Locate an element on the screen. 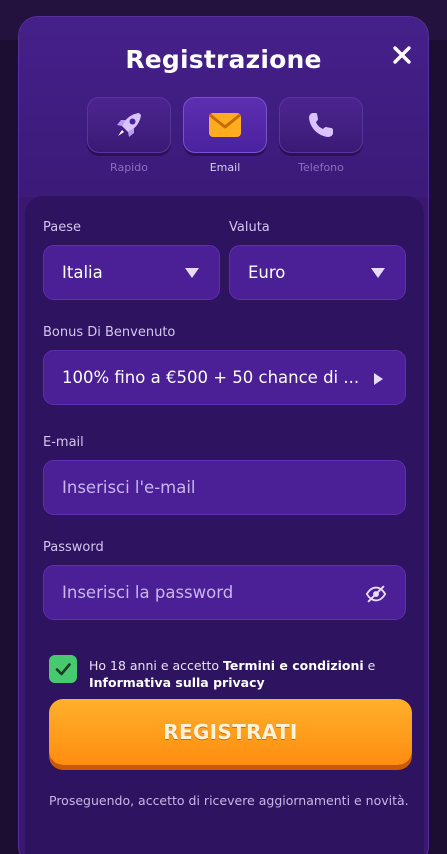 The image size is (447, 854). envelope-icon is located at coordinates (225, 125).